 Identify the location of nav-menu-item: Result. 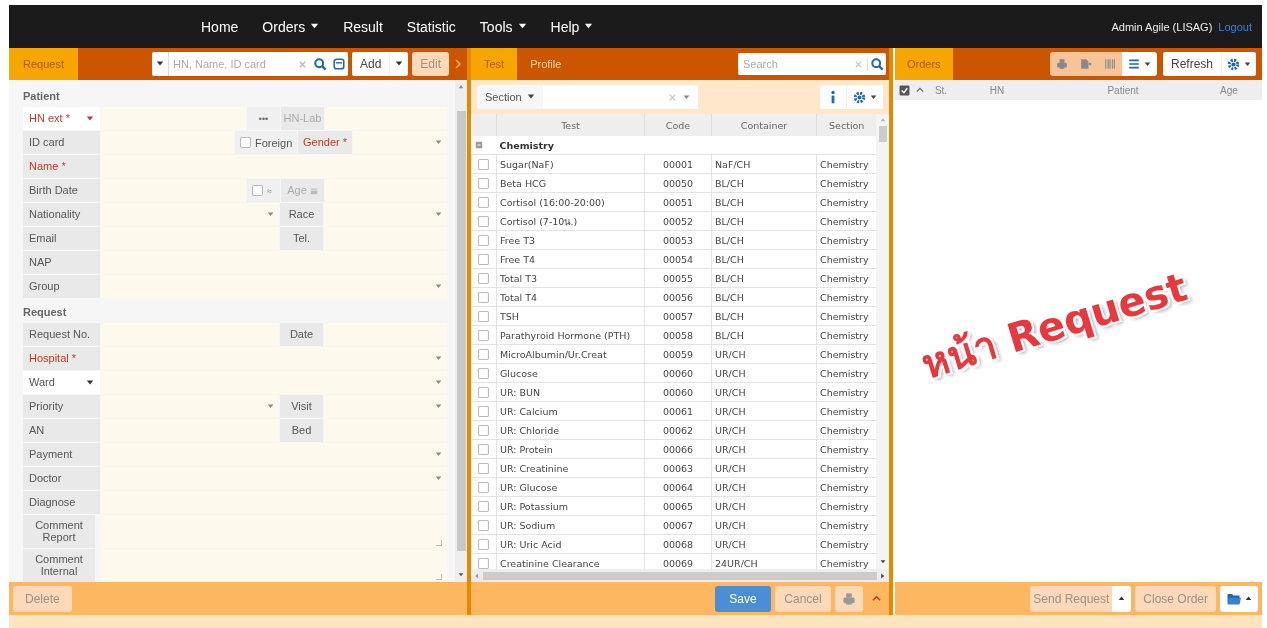
(363, 26).